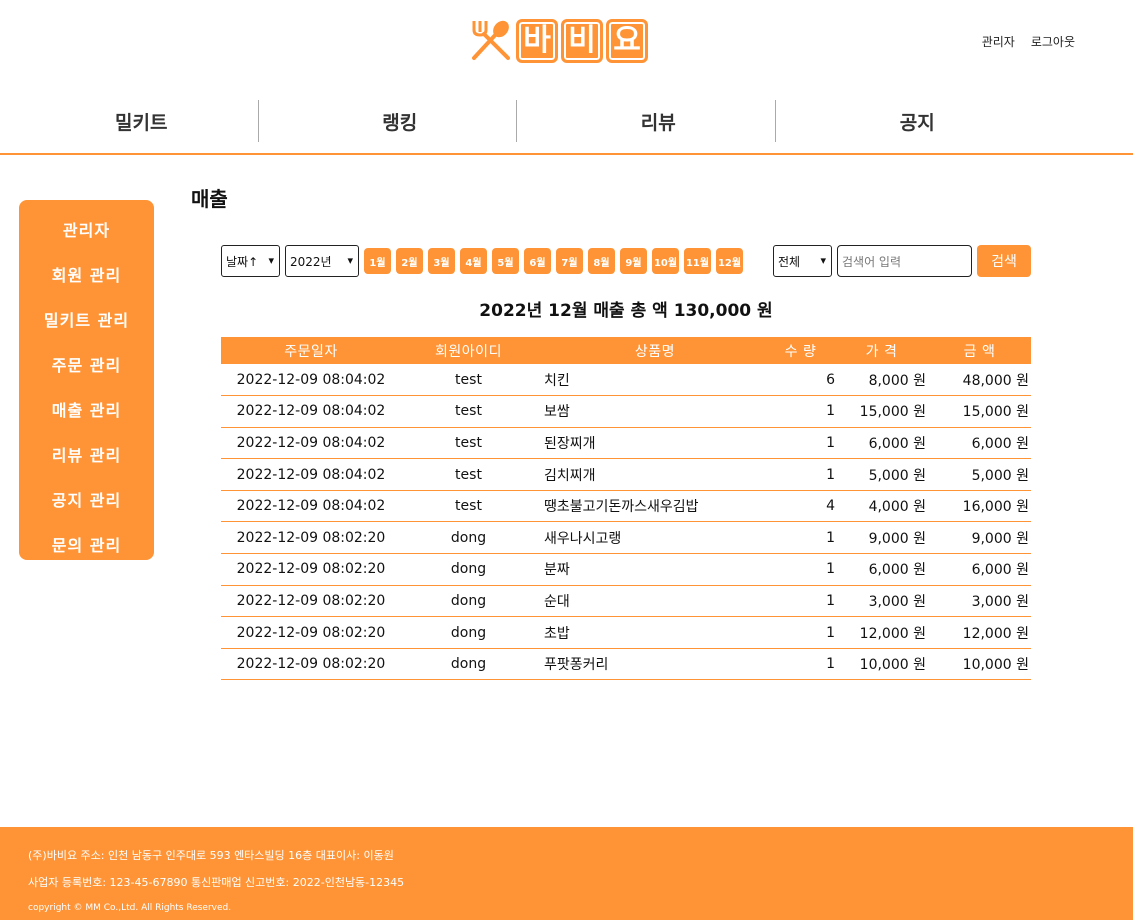 The image size is (1133, 920). What do you see at coordinates (897, 601) in the screenshot?
I see `cell-price: 3,000 원` at bounding box center [897, 601].